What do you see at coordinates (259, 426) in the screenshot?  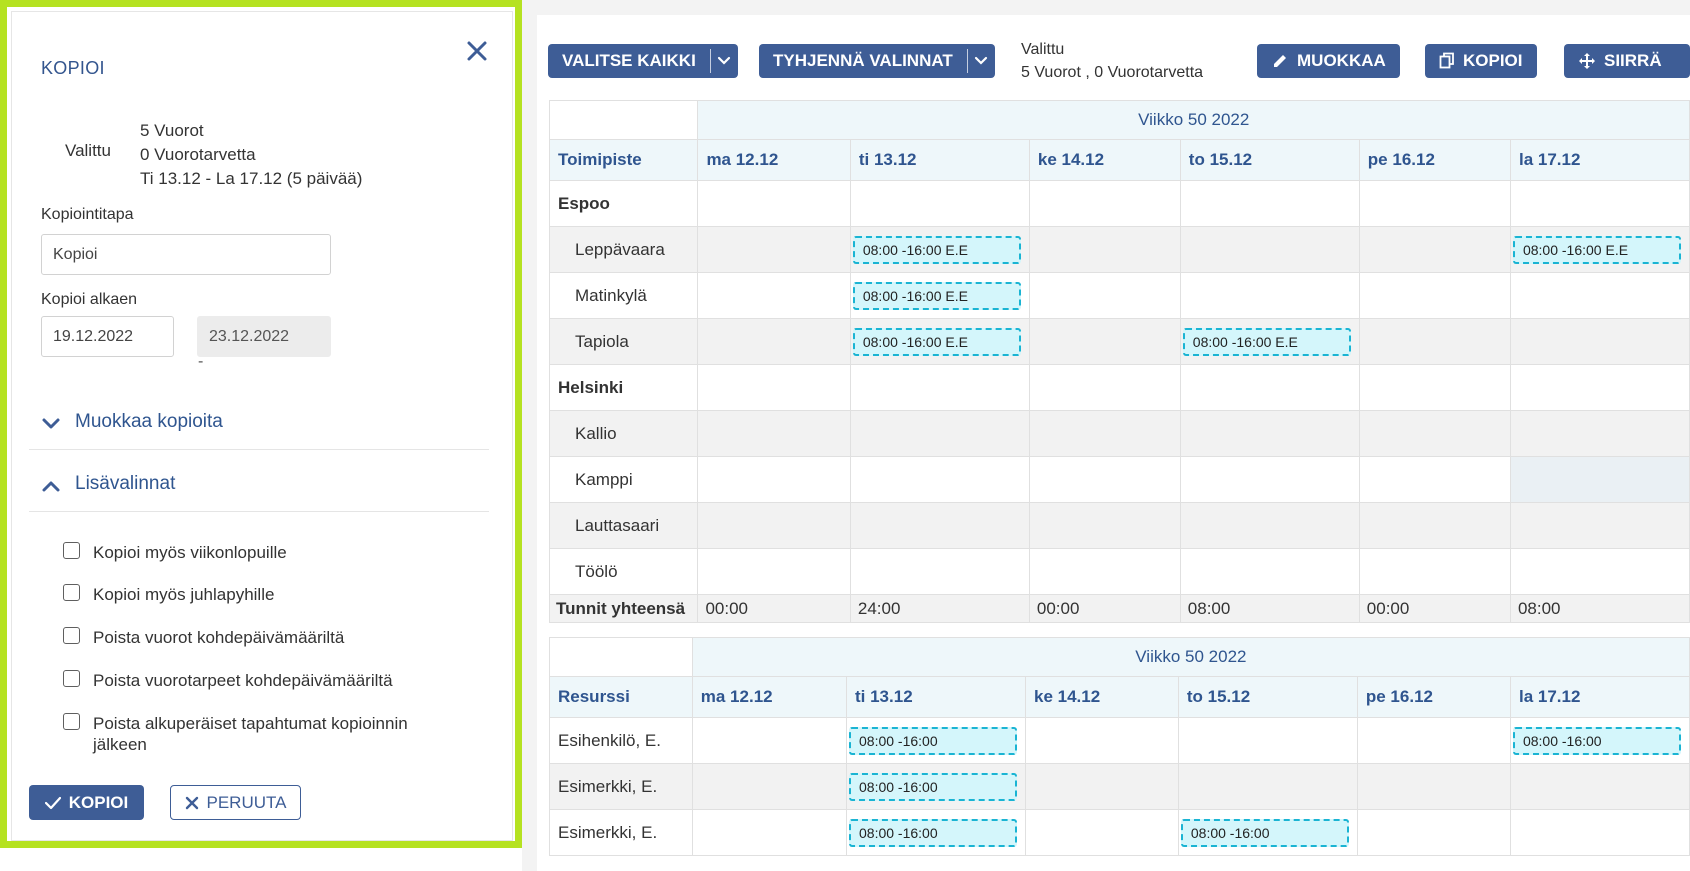 I see `edit-copies-section: Muokkaa kopioita` at bounding box center [259, 426].